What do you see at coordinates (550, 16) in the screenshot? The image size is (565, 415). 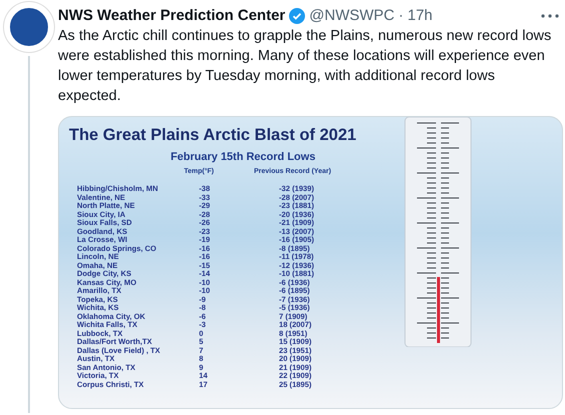 I see `more-icon` at bounding box center [550, 16].